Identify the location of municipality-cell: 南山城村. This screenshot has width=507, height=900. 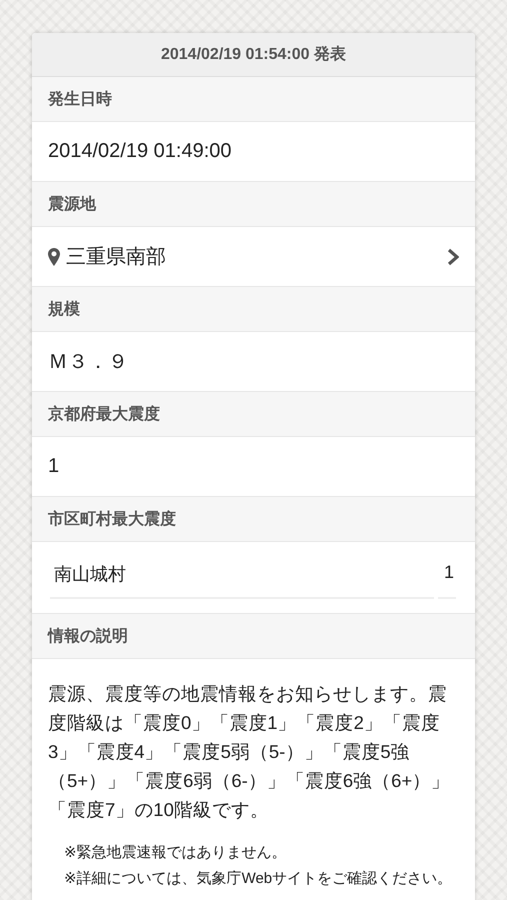
(242, 580).